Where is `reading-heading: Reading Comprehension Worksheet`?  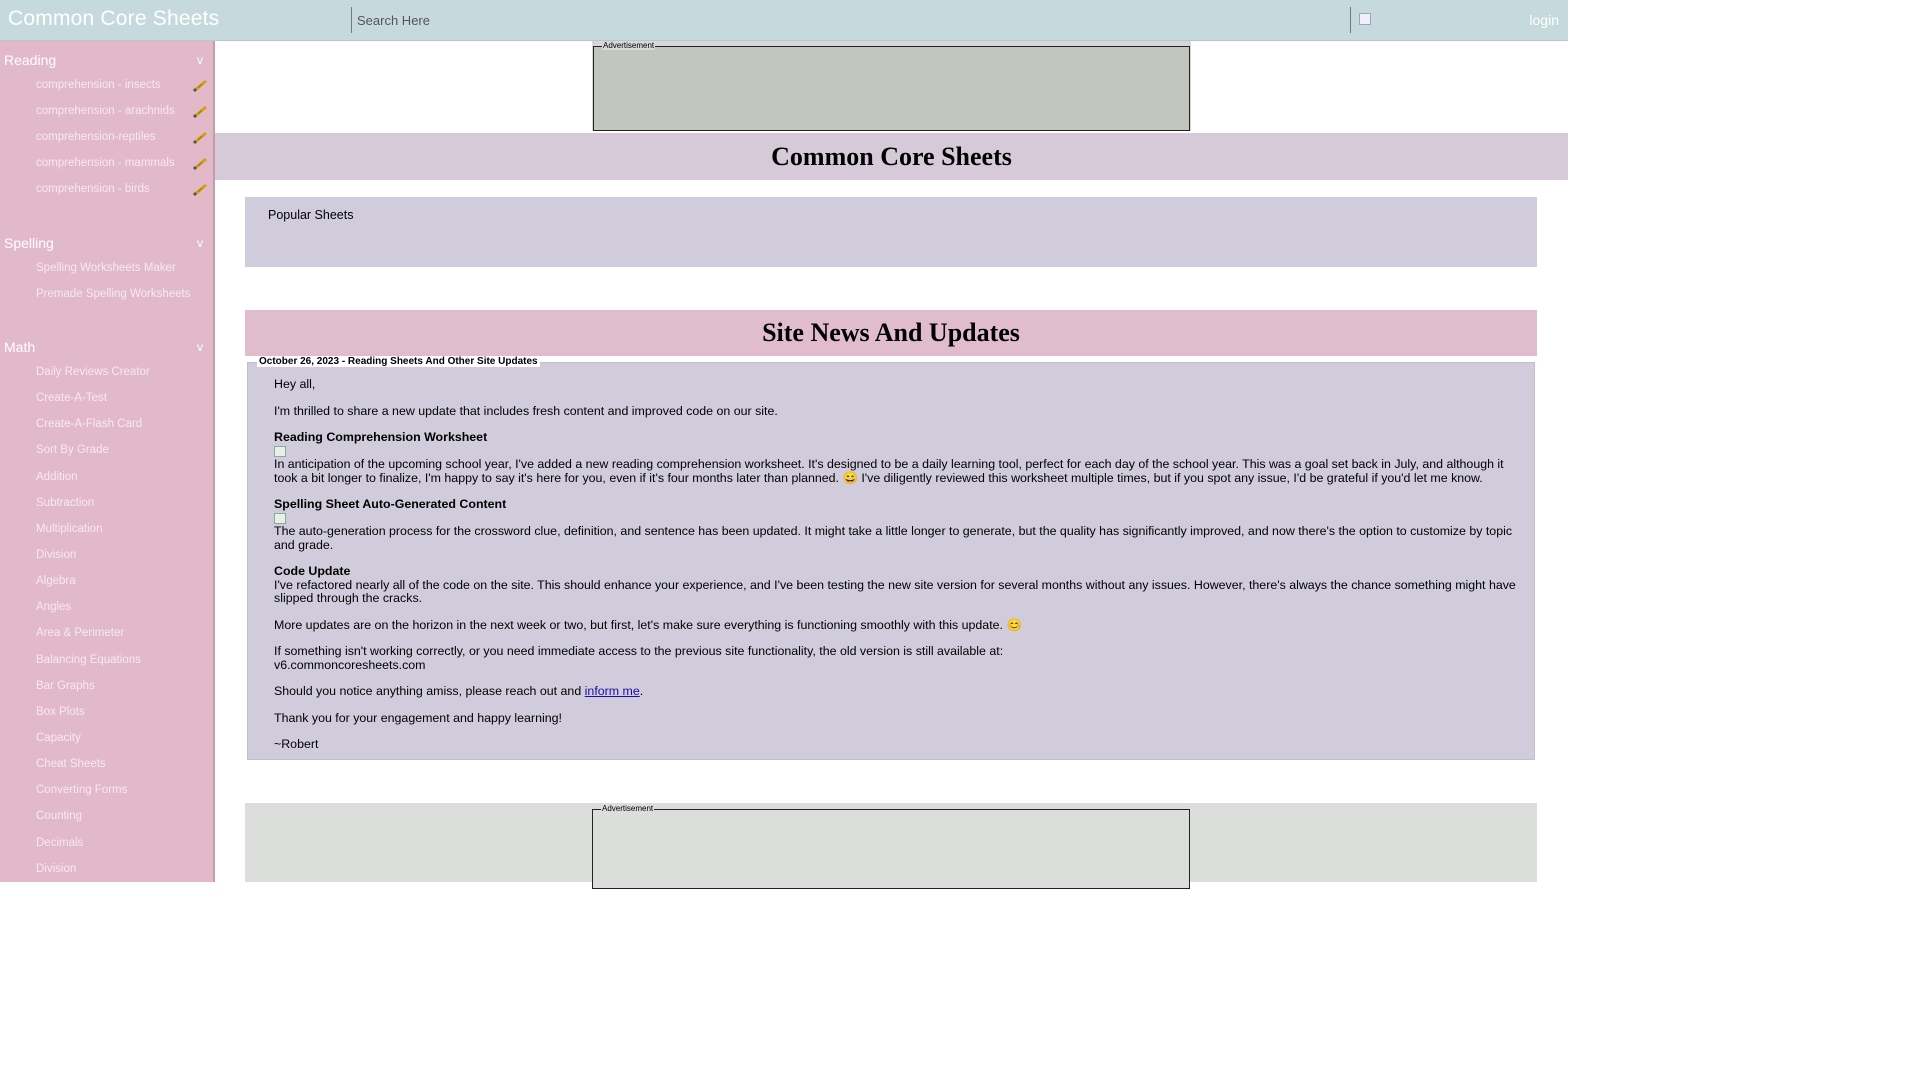 reading-heading: Reading Comprehension Worksheet is located at coordinates (381, 437).